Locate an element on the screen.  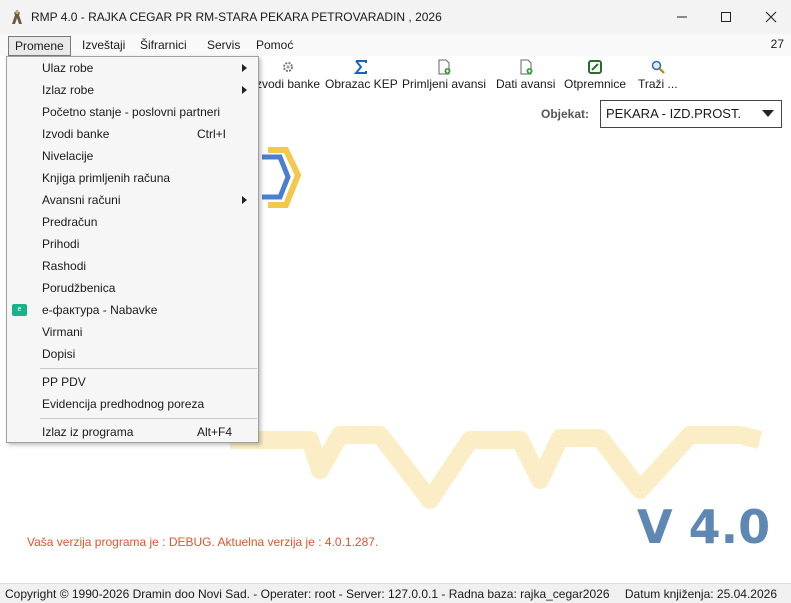
menu-item-label: Porudžbenica is located at coordinates (79, 288).